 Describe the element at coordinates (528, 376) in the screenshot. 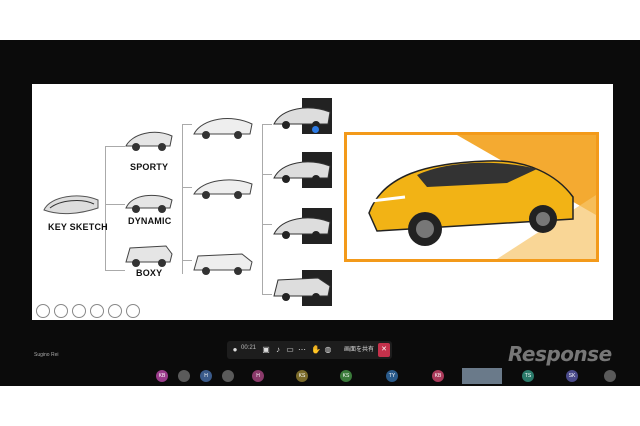

I see `participant-avatar: TS` at that location.